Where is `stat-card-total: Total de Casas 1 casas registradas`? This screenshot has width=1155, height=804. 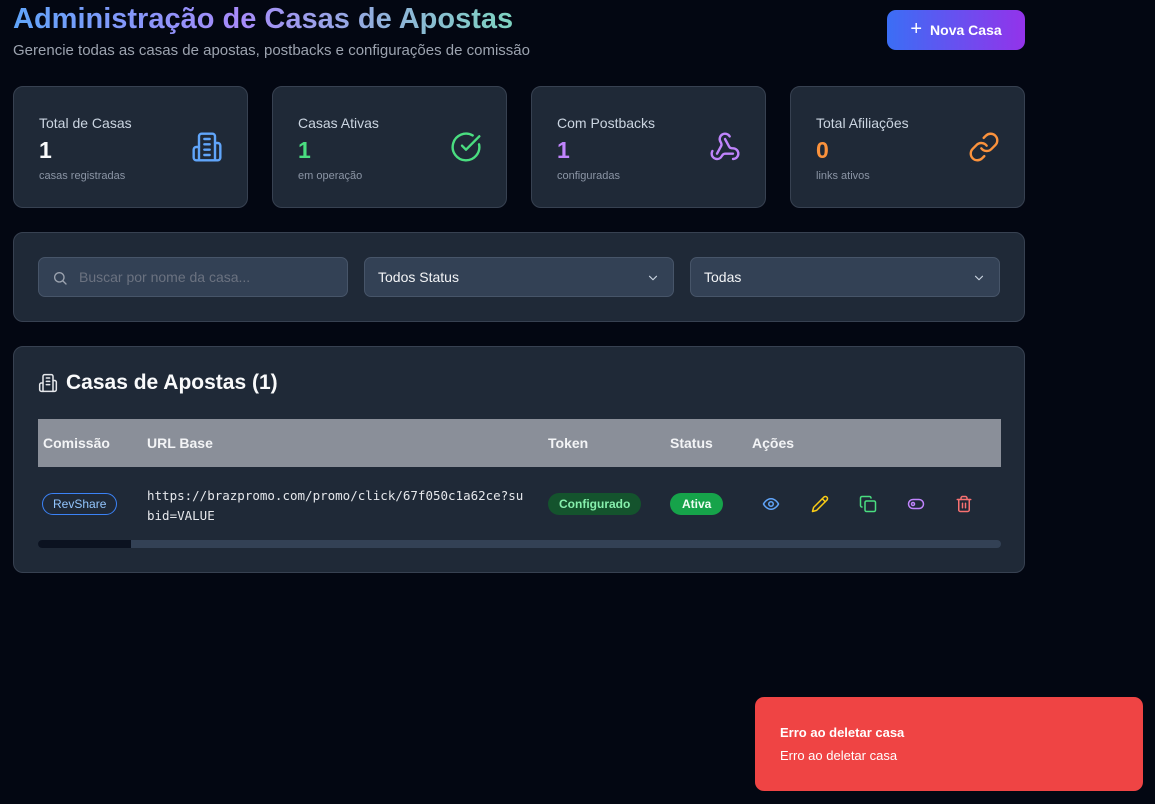
stat-card-total: Total de Casas 1 casas registradas is located at coordinates (130, 147).